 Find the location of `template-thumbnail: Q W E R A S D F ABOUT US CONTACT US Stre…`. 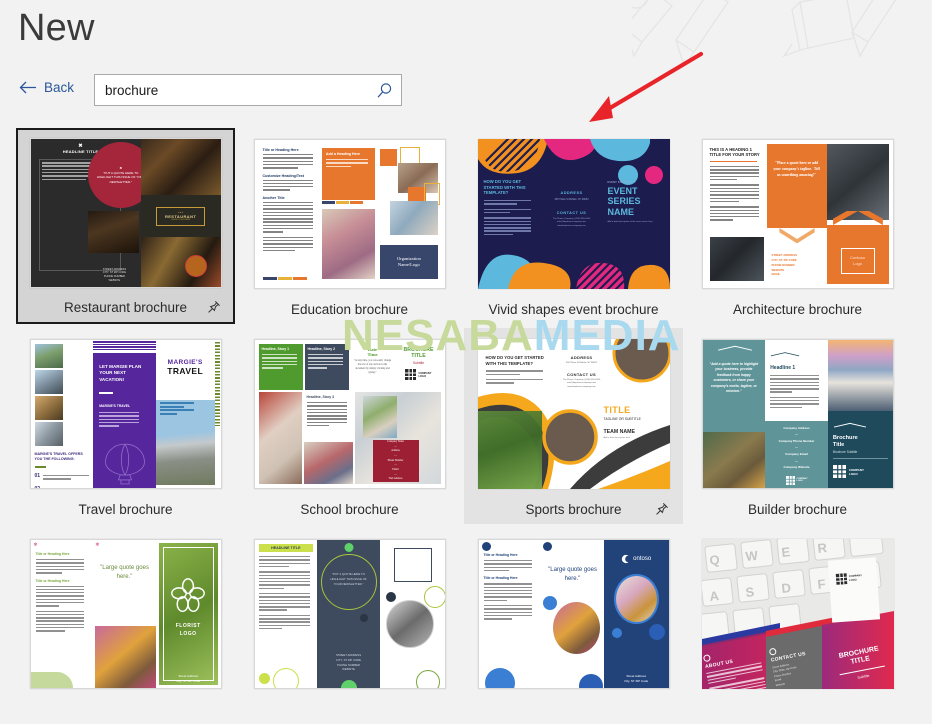

template-thumbnail: Q W E R A S D F ABOUT US CONTACT US Stre… is located at coordinates (797, 614).